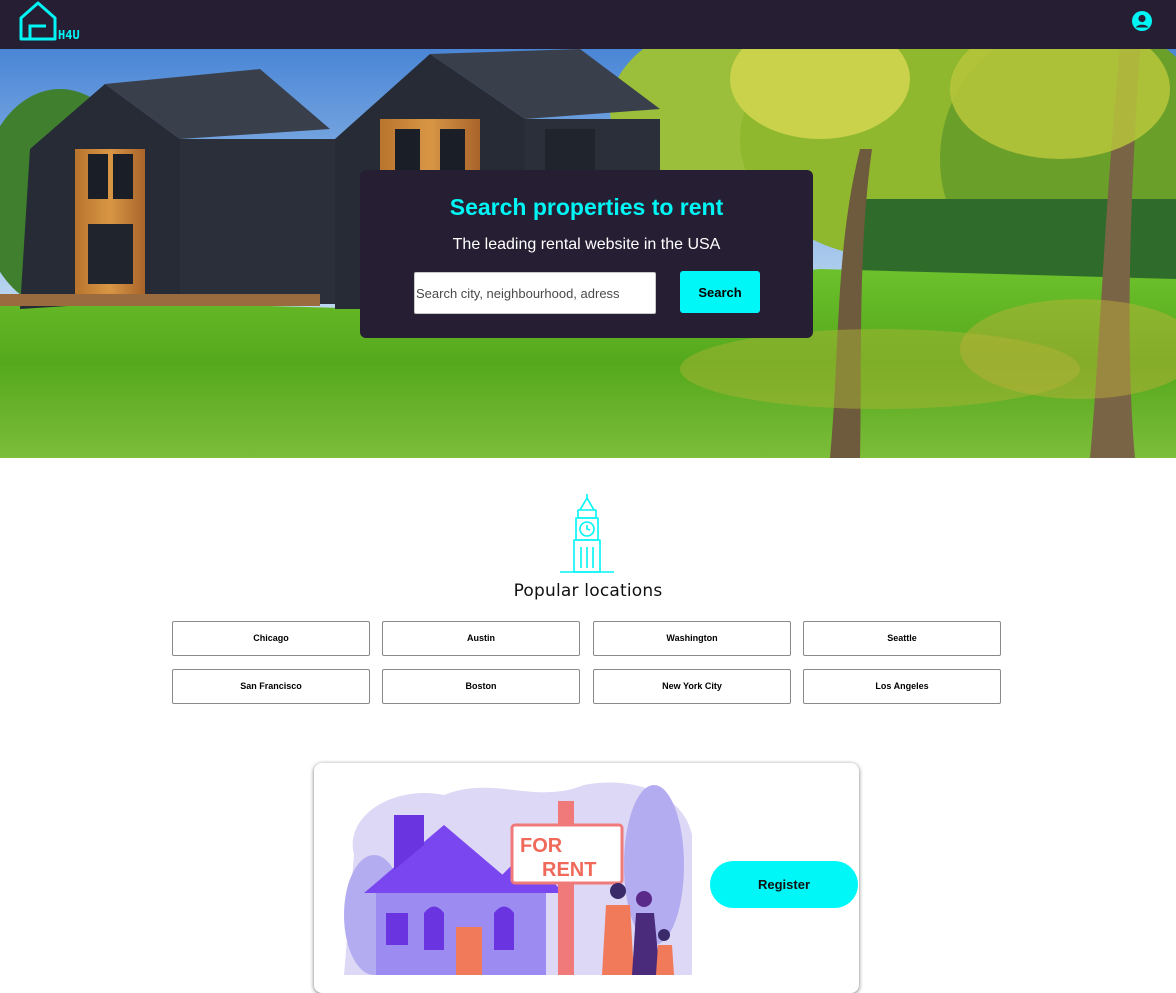  What do you see at coordinates (784, 884) in the screenshot?
I see `register-button: Register` at bounding box center [784, 884].